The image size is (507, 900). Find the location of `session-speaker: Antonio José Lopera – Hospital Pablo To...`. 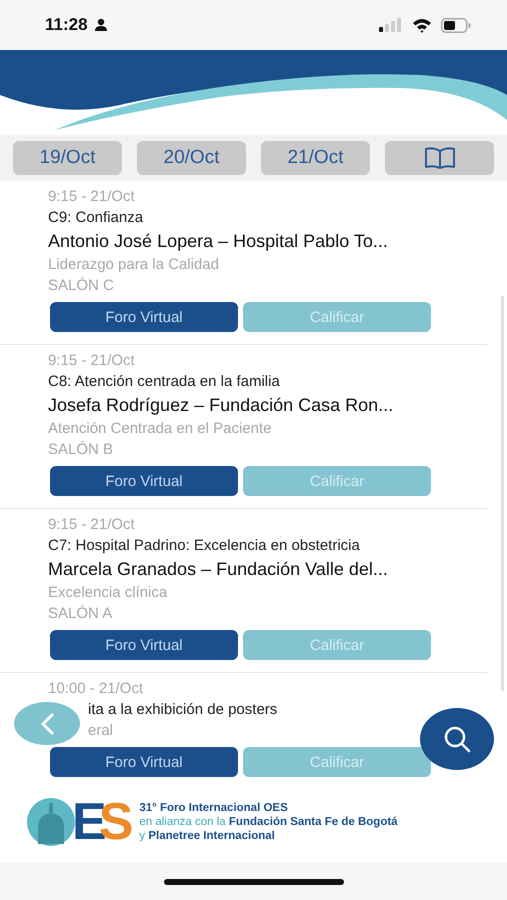

session-speaker: Antonio José Lopera – Hospital Pablo To... is located at coordinates (218, 241).